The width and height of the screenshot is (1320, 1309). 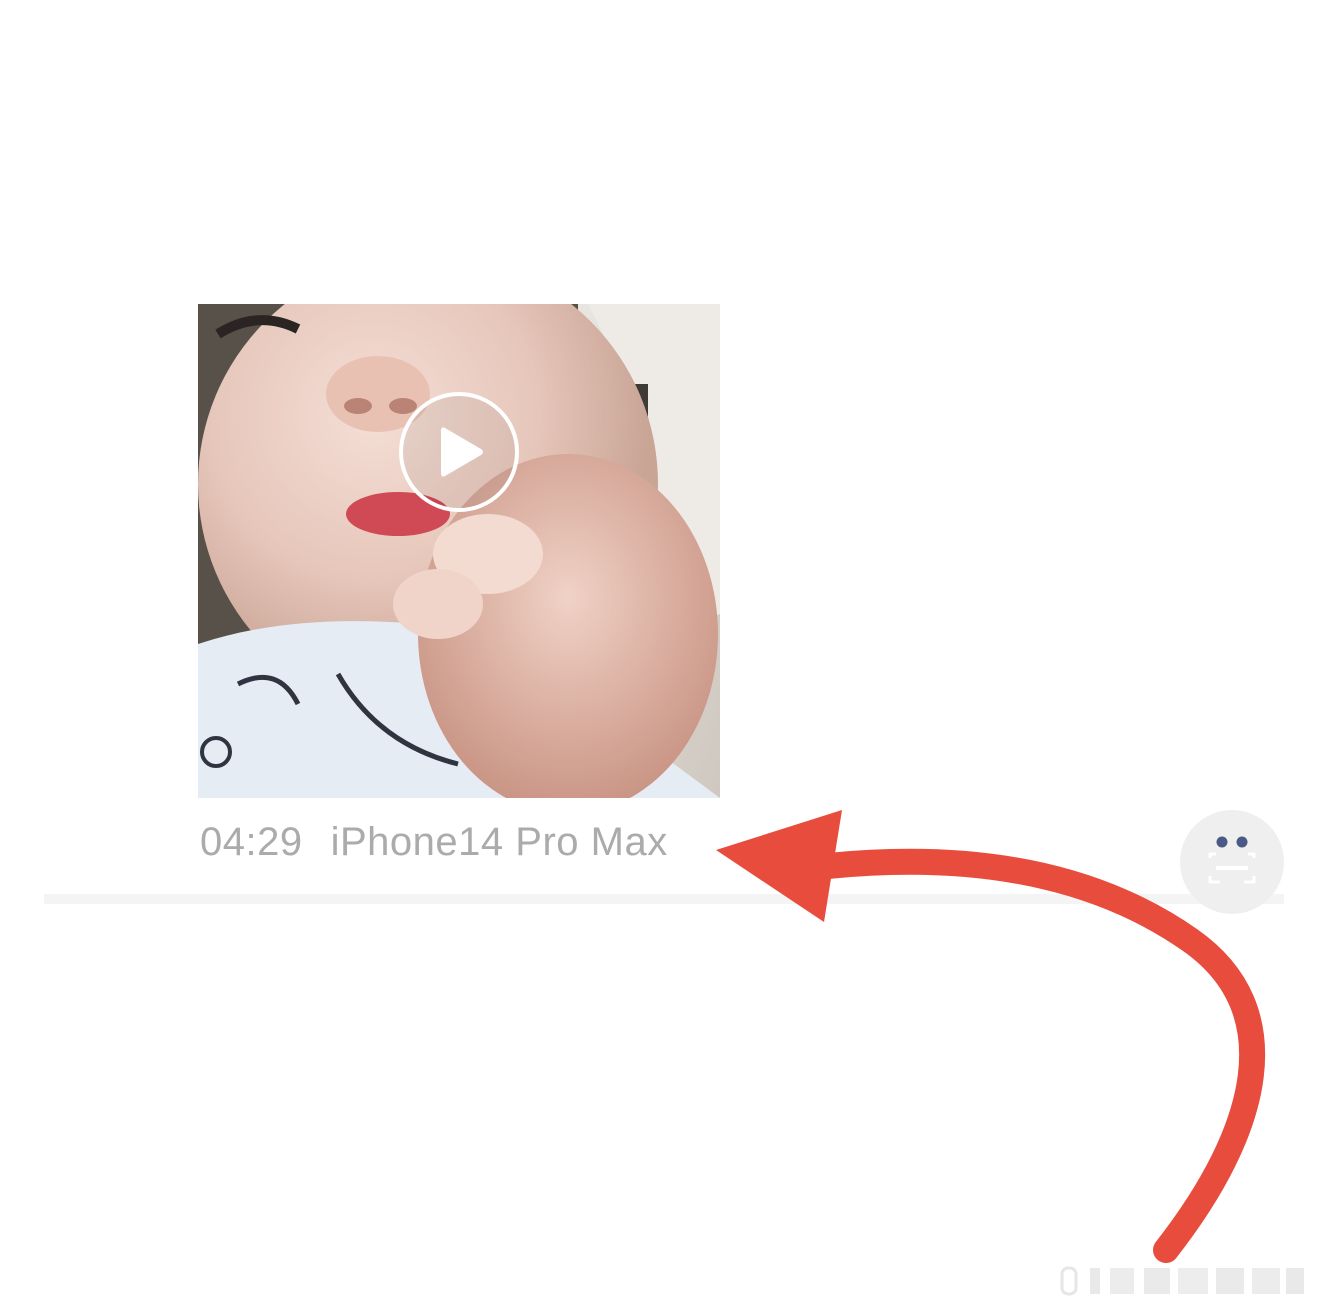 I want to click on post-meta: 04:29 iPhone14 Pro Max, so click(x=434, y=842).